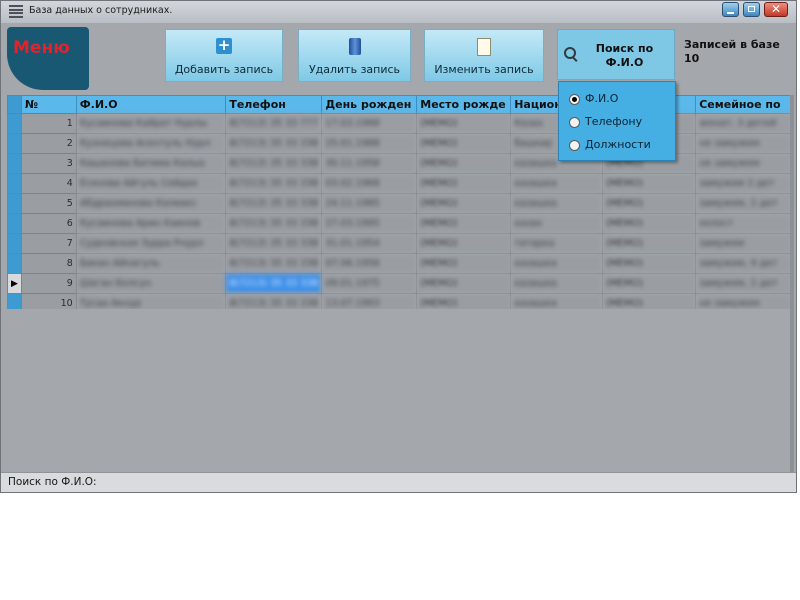 The width and height of the screenshot is (800, 600). I want to click on table-cell-family: замужем, 4 дет, so click(744, 263).